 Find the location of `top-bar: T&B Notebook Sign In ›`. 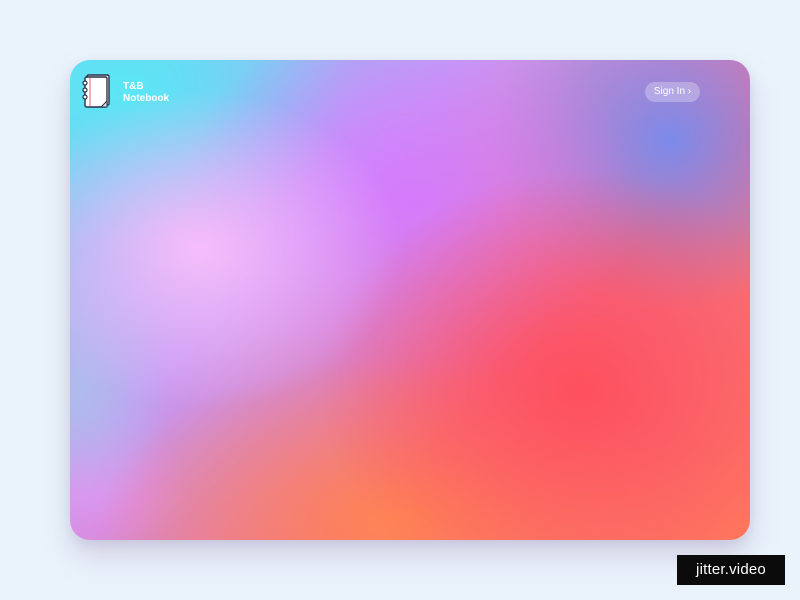

top-bar: T&B Notebook Sign In › is located at coordinates (410, 95).